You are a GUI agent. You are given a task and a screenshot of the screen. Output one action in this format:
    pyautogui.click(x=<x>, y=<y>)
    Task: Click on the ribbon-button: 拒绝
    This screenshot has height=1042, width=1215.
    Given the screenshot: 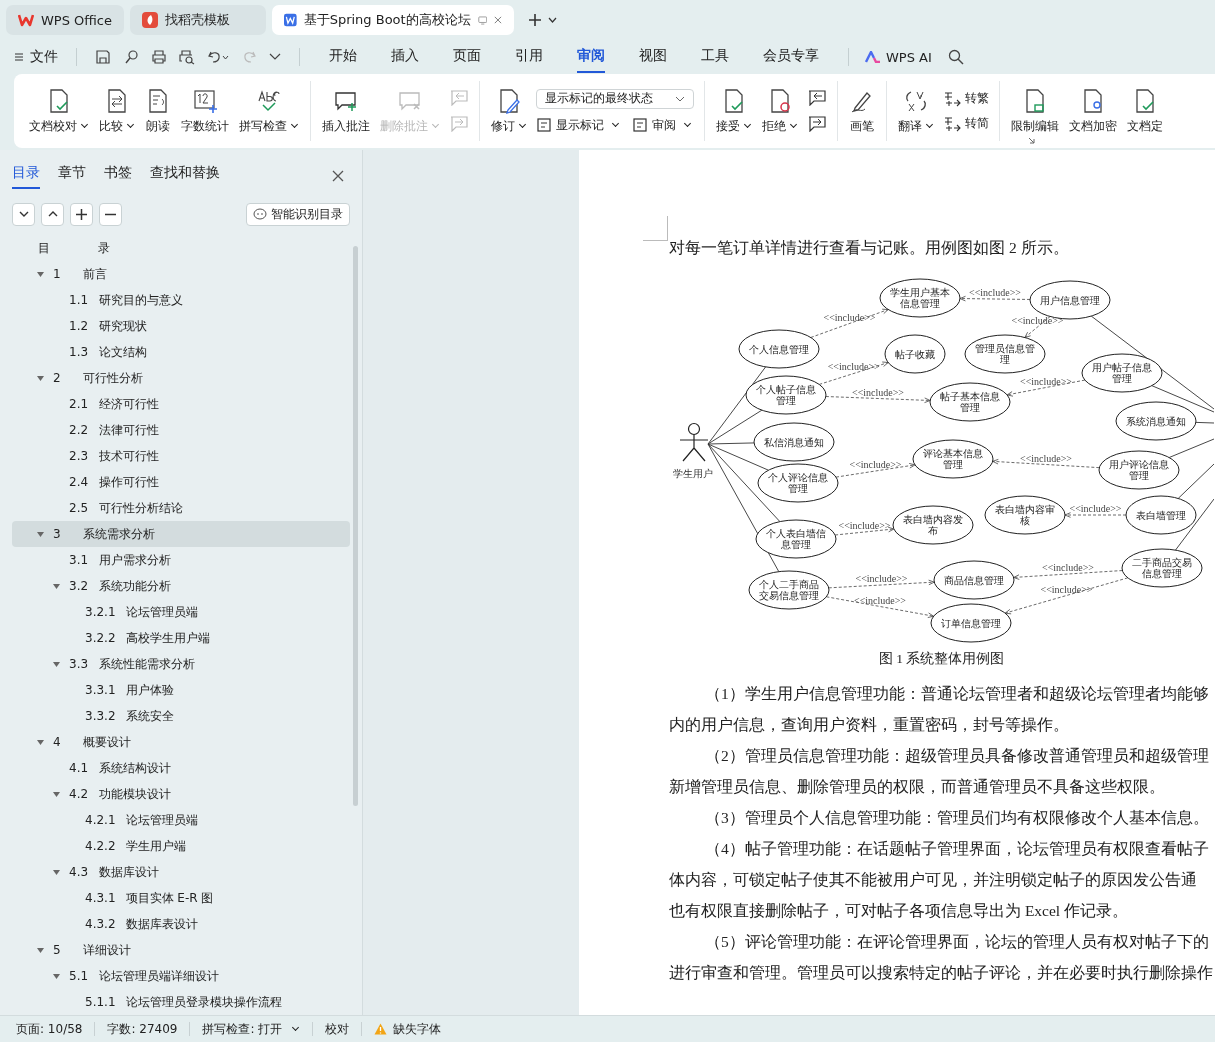 What is the action you would take?
    pyautogui.click(x=780, y=111)
    